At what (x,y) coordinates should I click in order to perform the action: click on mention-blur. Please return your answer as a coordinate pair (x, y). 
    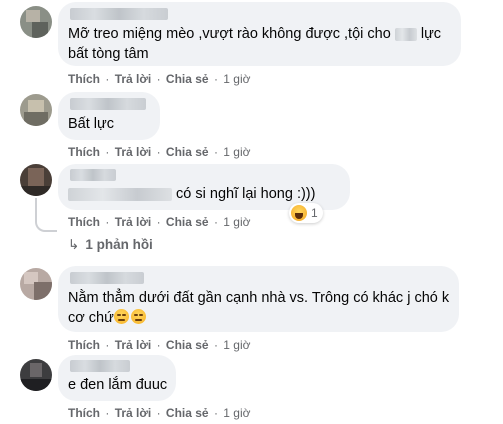
    Looking at the image, I should click on (120, 194).